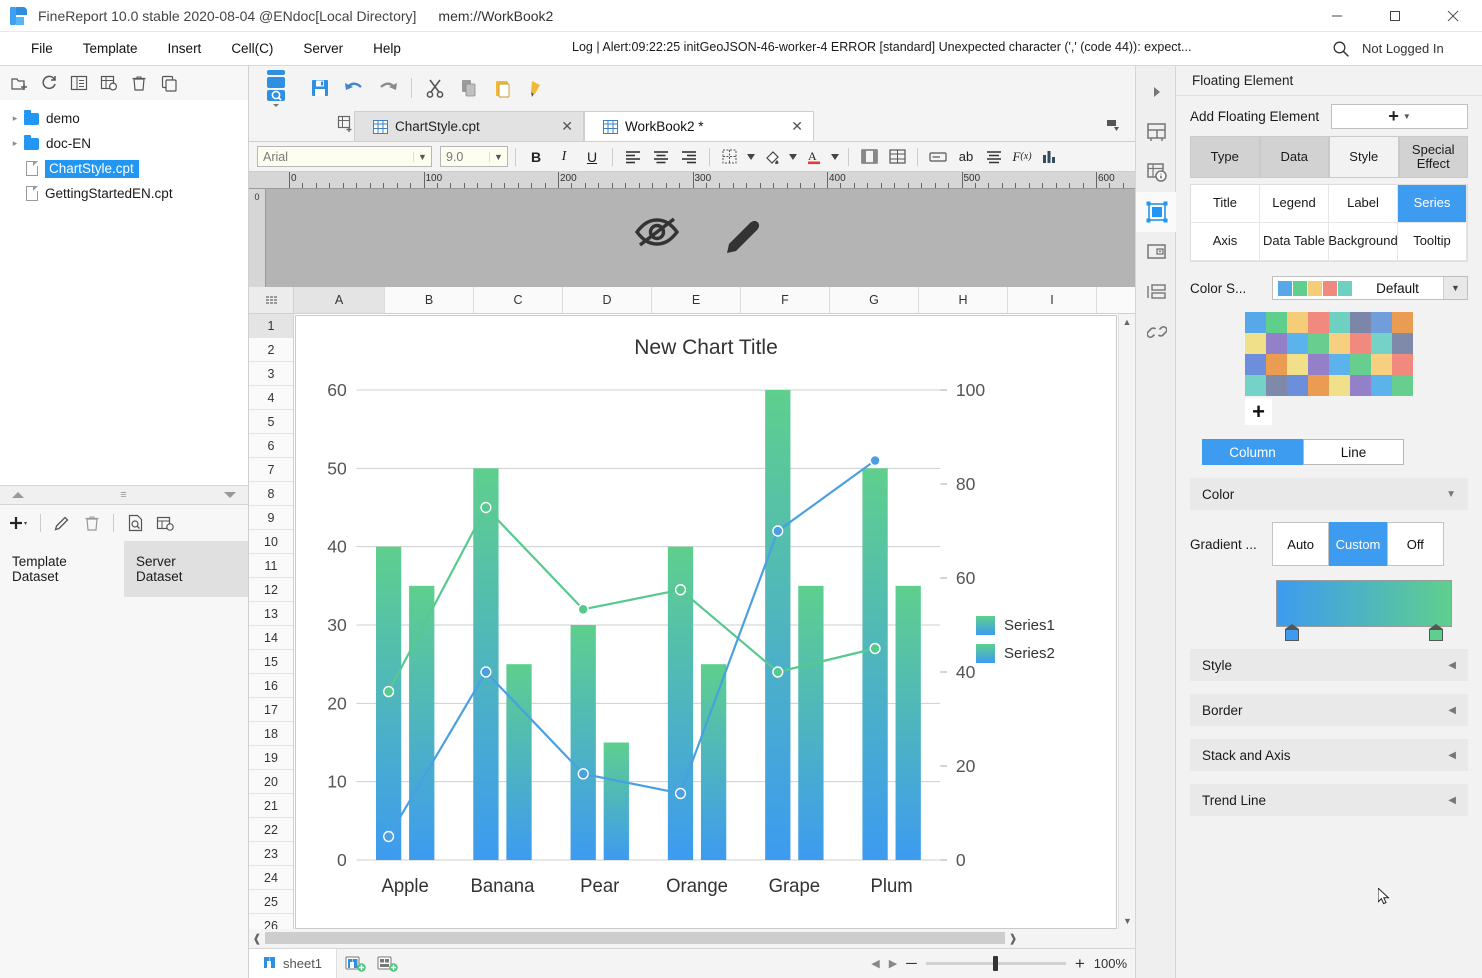  What do you see at coordinates (271, 734) in the screenshot?
I see `row-header-18: 18` at bounding box center [271, 734].